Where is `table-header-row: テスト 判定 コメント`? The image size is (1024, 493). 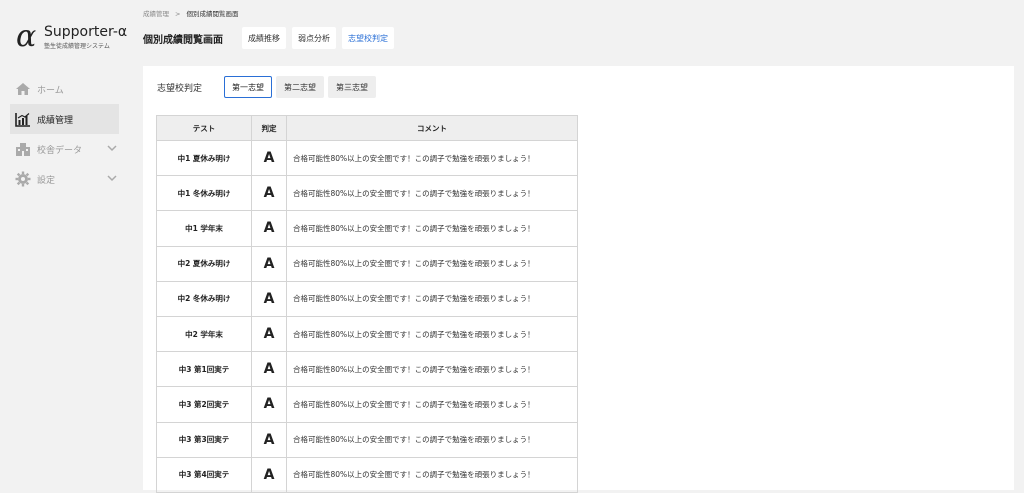
table-header-row: テスト 判定 コメント is located at coordinates (367, 128).